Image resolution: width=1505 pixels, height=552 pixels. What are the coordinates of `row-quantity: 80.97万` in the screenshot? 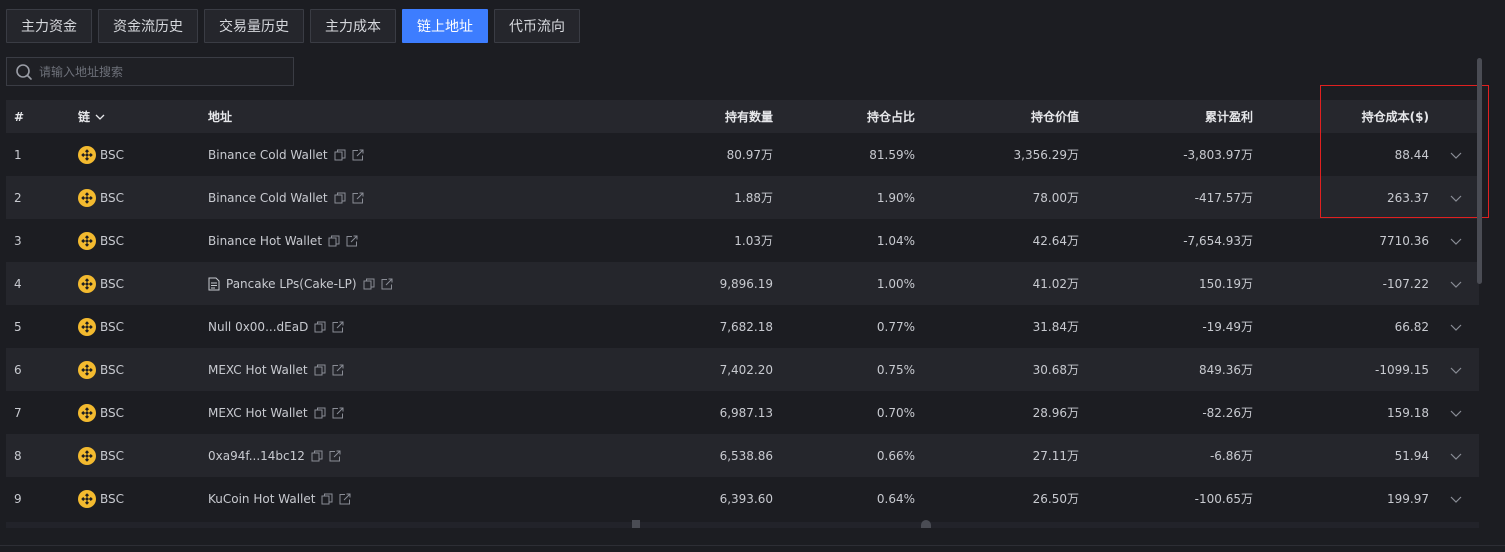 It's located at (749, 155).